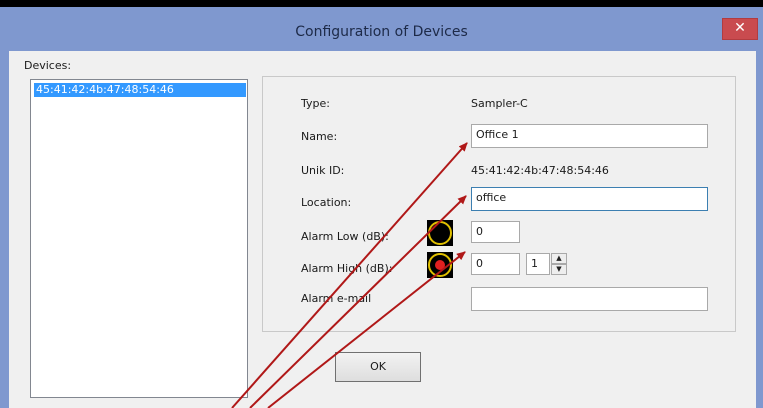 The image size is (763, 408). I want to click on window-left-frame, so click(4, 229).